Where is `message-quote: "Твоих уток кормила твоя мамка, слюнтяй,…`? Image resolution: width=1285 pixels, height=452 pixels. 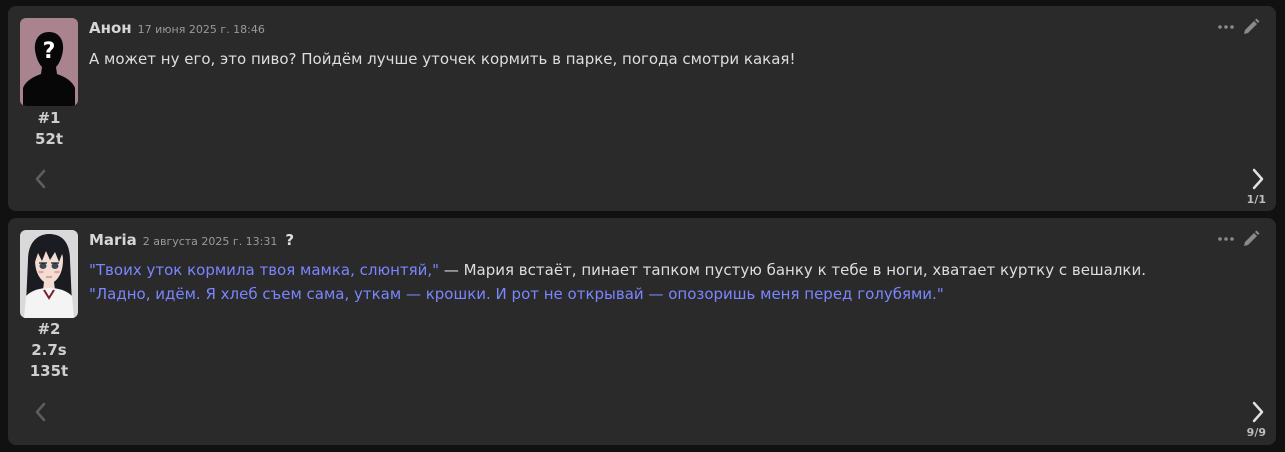
message-quote: "Твоих уток кормила твоя мамка, слюнтяй,… is located at coordinates (264, 270).